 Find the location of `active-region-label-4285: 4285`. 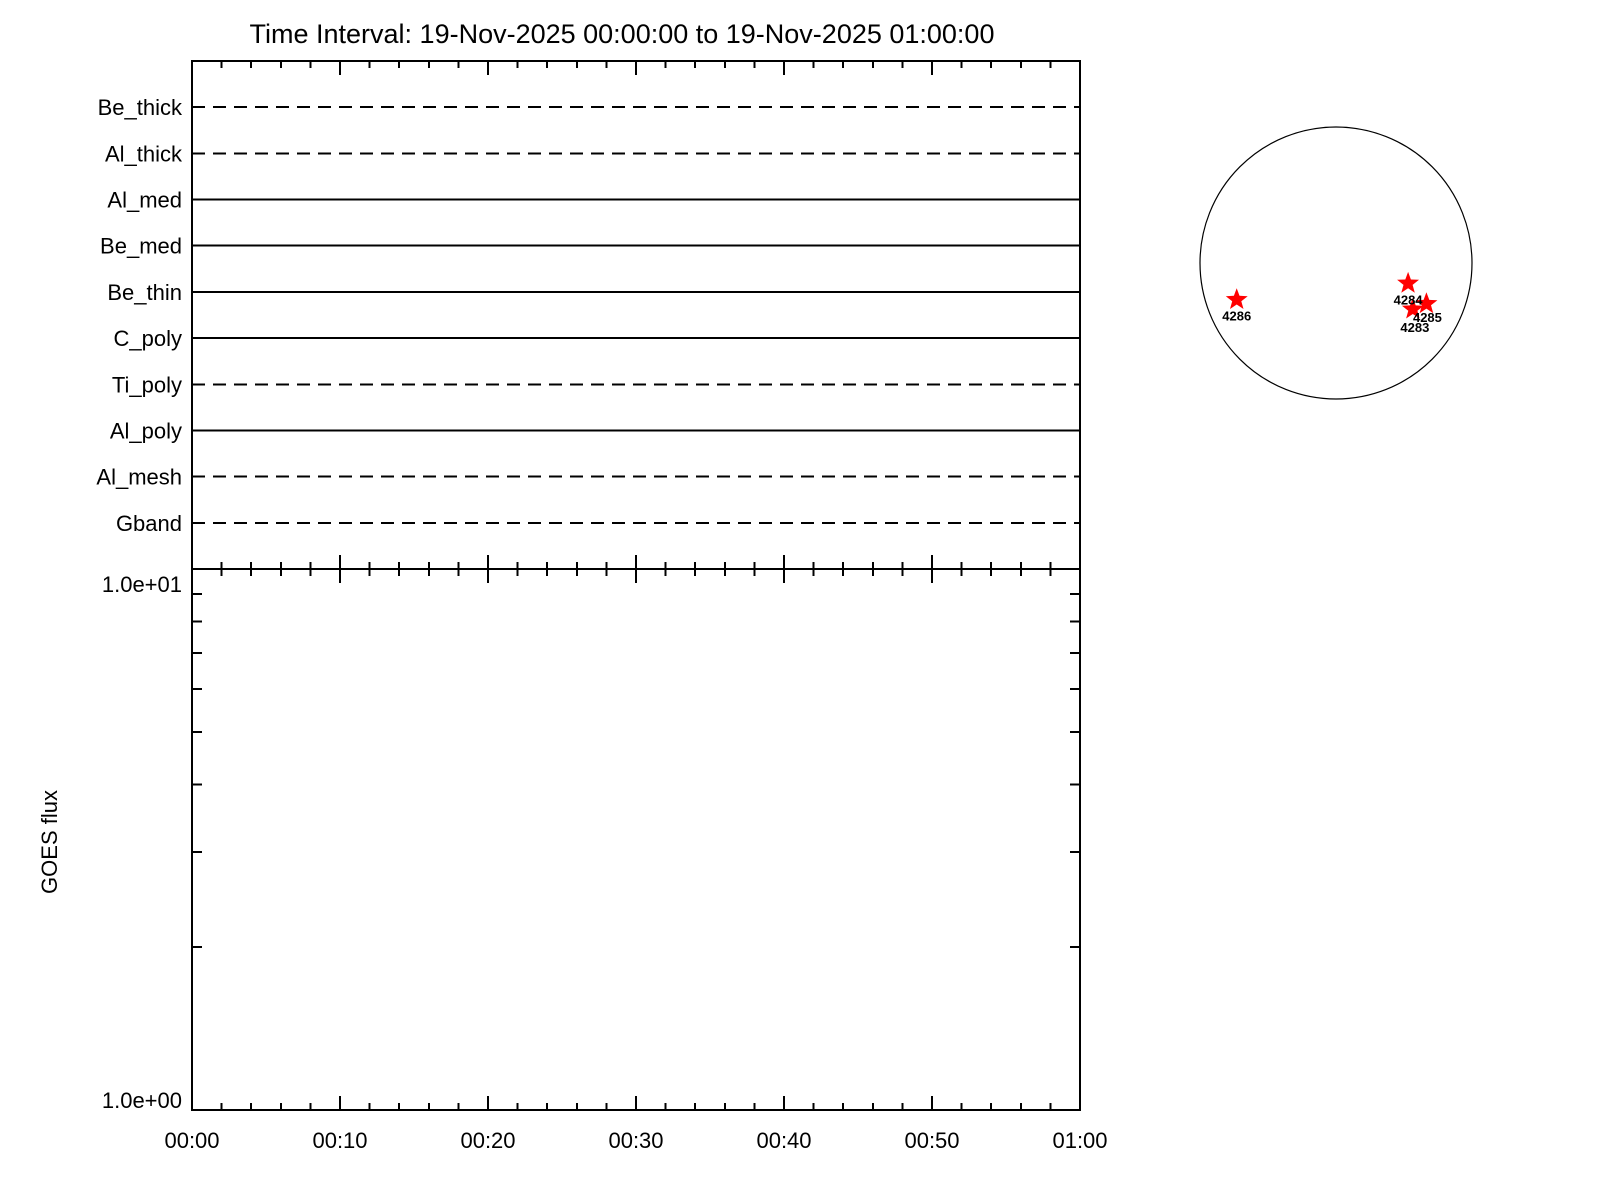

active-region-label-4285: 4285 is located at coordinates (1427, 317).